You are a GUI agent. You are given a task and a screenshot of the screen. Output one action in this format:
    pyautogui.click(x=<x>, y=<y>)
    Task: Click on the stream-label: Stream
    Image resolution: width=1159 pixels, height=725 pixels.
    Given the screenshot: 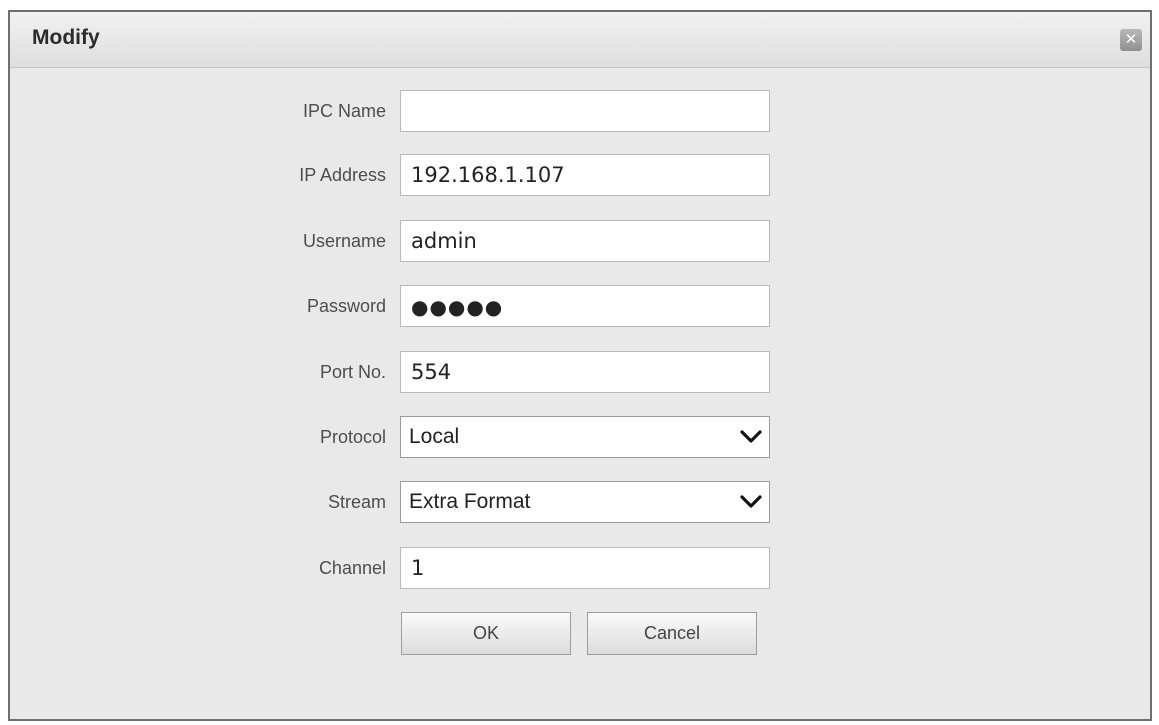 What is the action you would take?
    pyautogui.click(x=356, y=502)
    